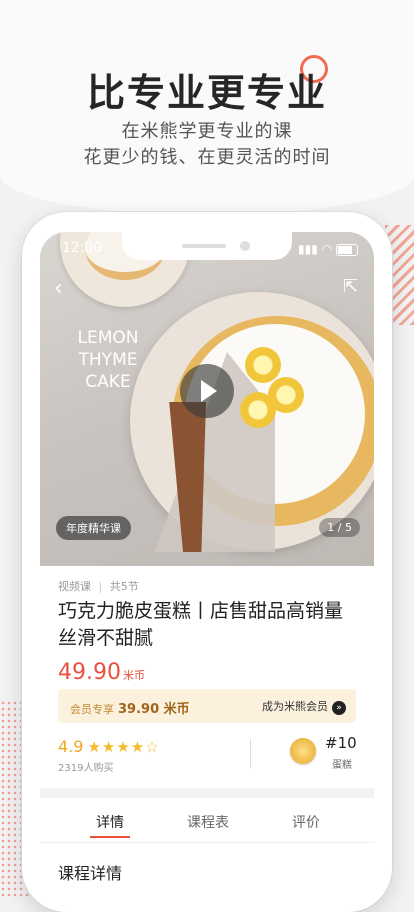 This screenshot has width=414, height=912. Describe the element at coordinates (207, 157) in the screenshot. I see `promo-subtitle-2: 花更少的钱、在更灵活的时间` at that location.